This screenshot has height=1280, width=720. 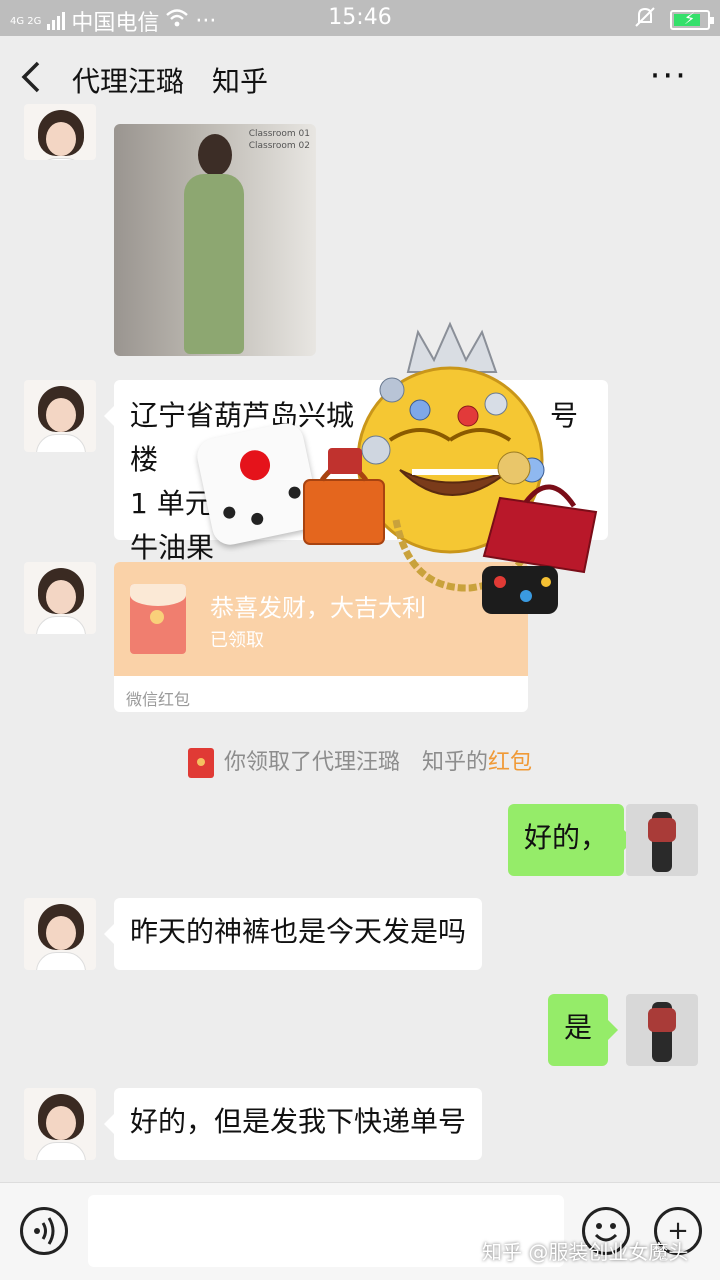 I want to click on chevron-left-icon, so click(x=31, y=81).